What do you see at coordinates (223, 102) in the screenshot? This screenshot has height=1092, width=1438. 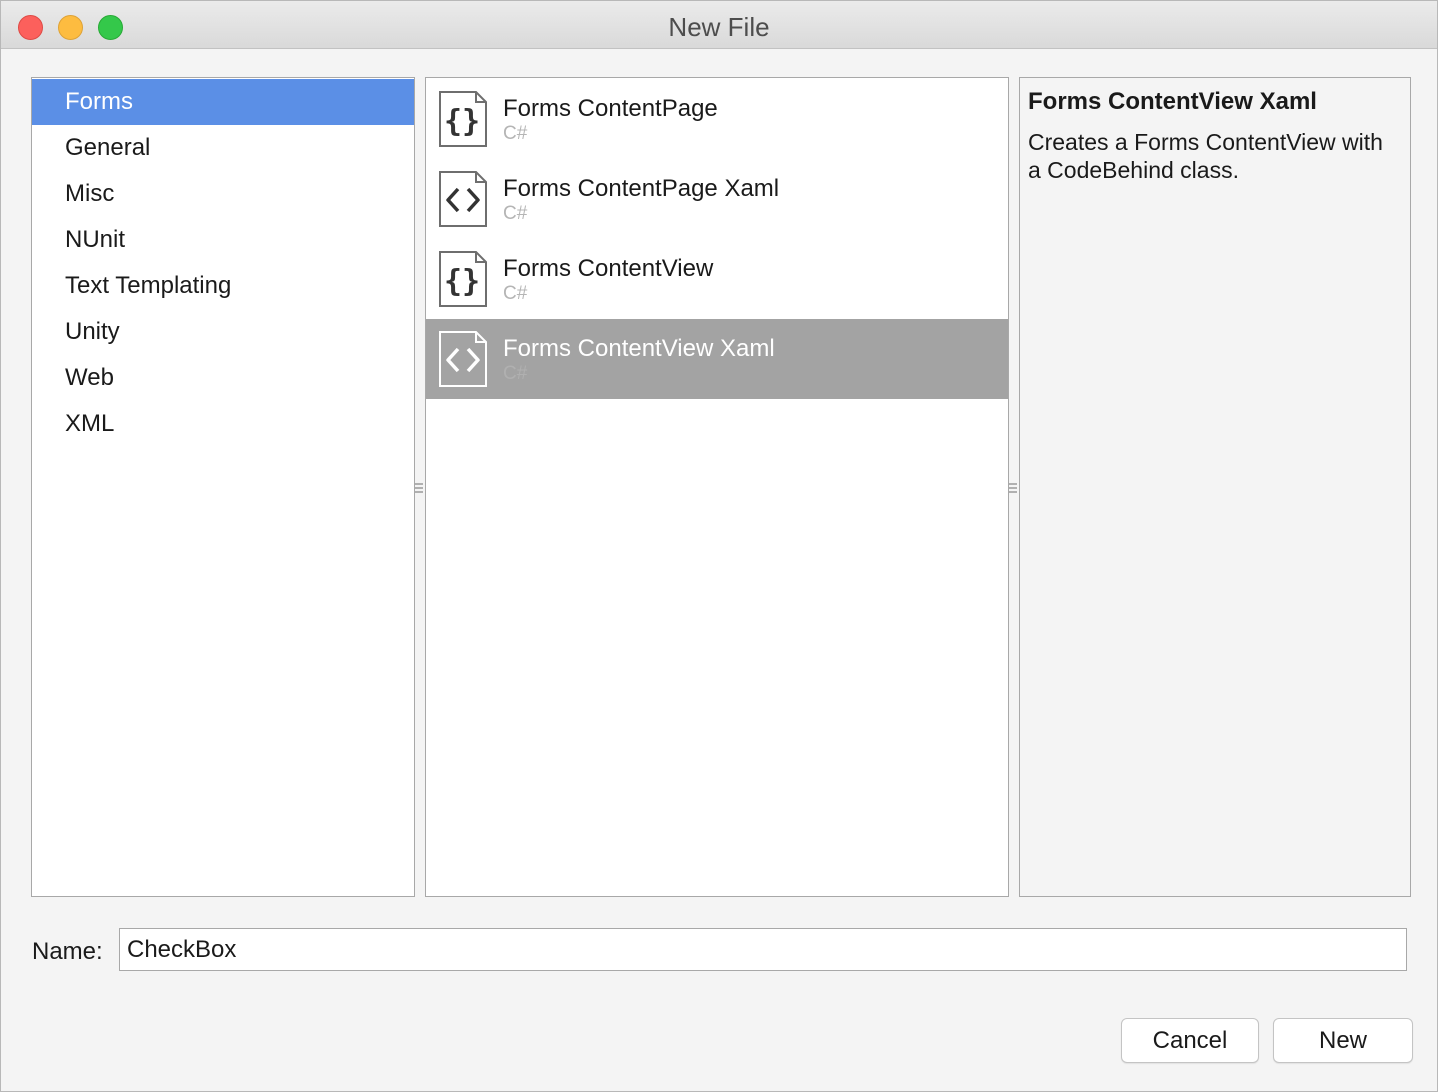 I see `category-item-forms: Forms` at bounding box center [223, 102].